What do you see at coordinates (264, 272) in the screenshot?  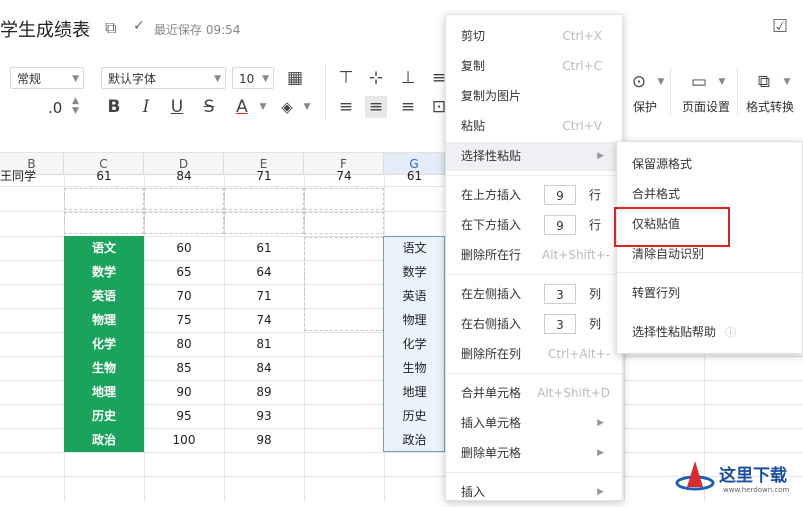 I see `grid-cell: 64` at bounding box center [264, 272].